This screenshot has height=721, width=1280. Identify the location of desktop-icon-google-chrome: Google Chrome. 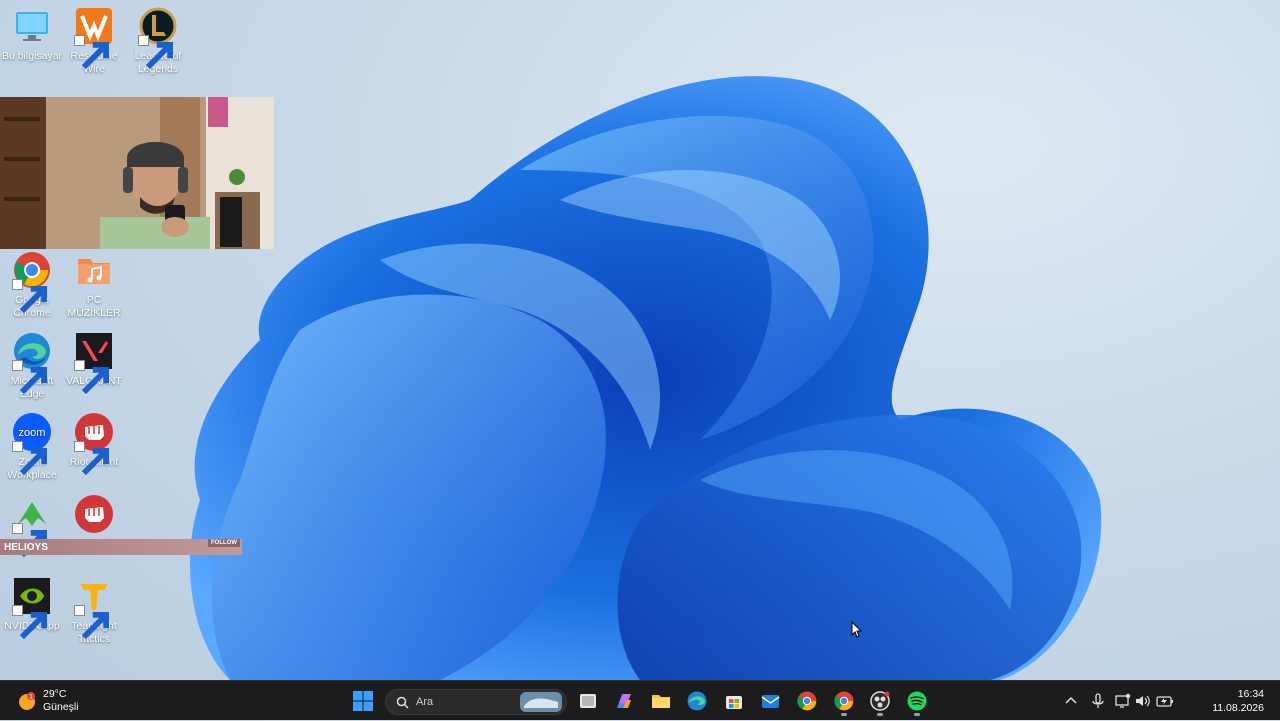
(32, 285).